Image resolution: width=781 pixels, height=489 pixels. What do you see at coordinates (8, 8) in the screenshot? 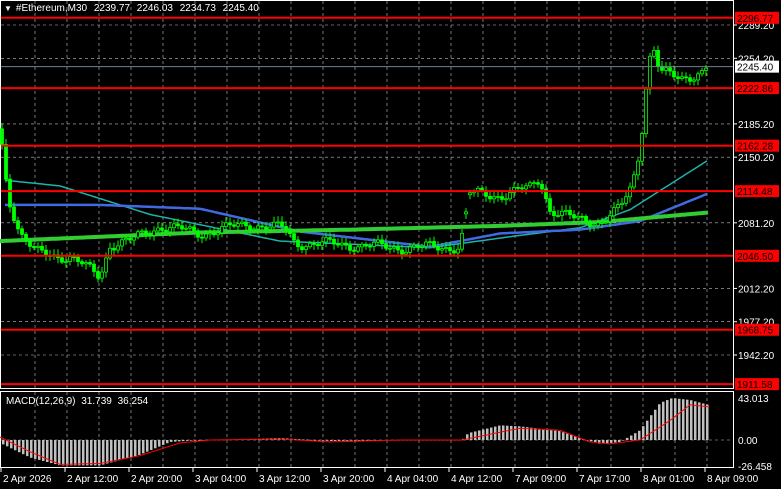
I see `triangle-down-icon: ▼` at bounding box center [8, 8].